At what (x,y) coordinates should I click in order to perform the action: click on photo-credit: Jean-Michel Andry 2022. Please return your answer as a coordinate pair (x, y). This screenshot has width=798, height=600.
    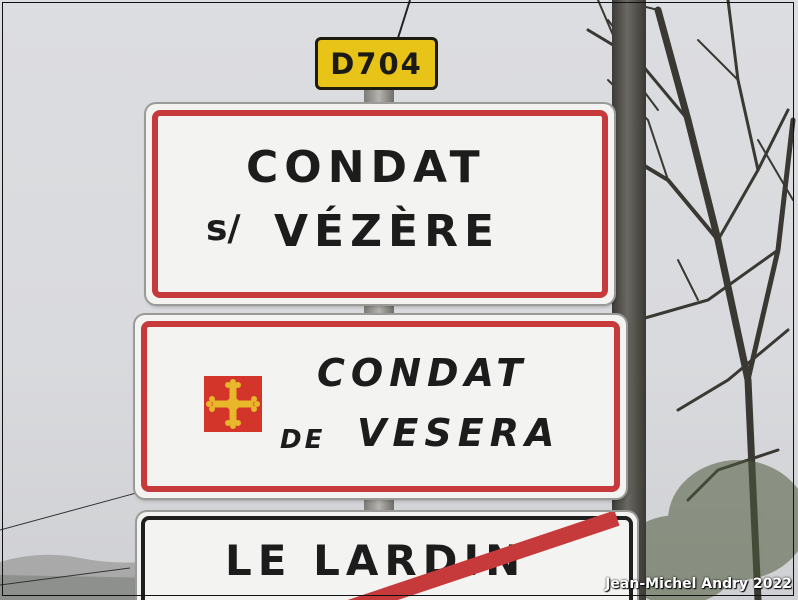
    Looking at the image, I should click on (698, 584).